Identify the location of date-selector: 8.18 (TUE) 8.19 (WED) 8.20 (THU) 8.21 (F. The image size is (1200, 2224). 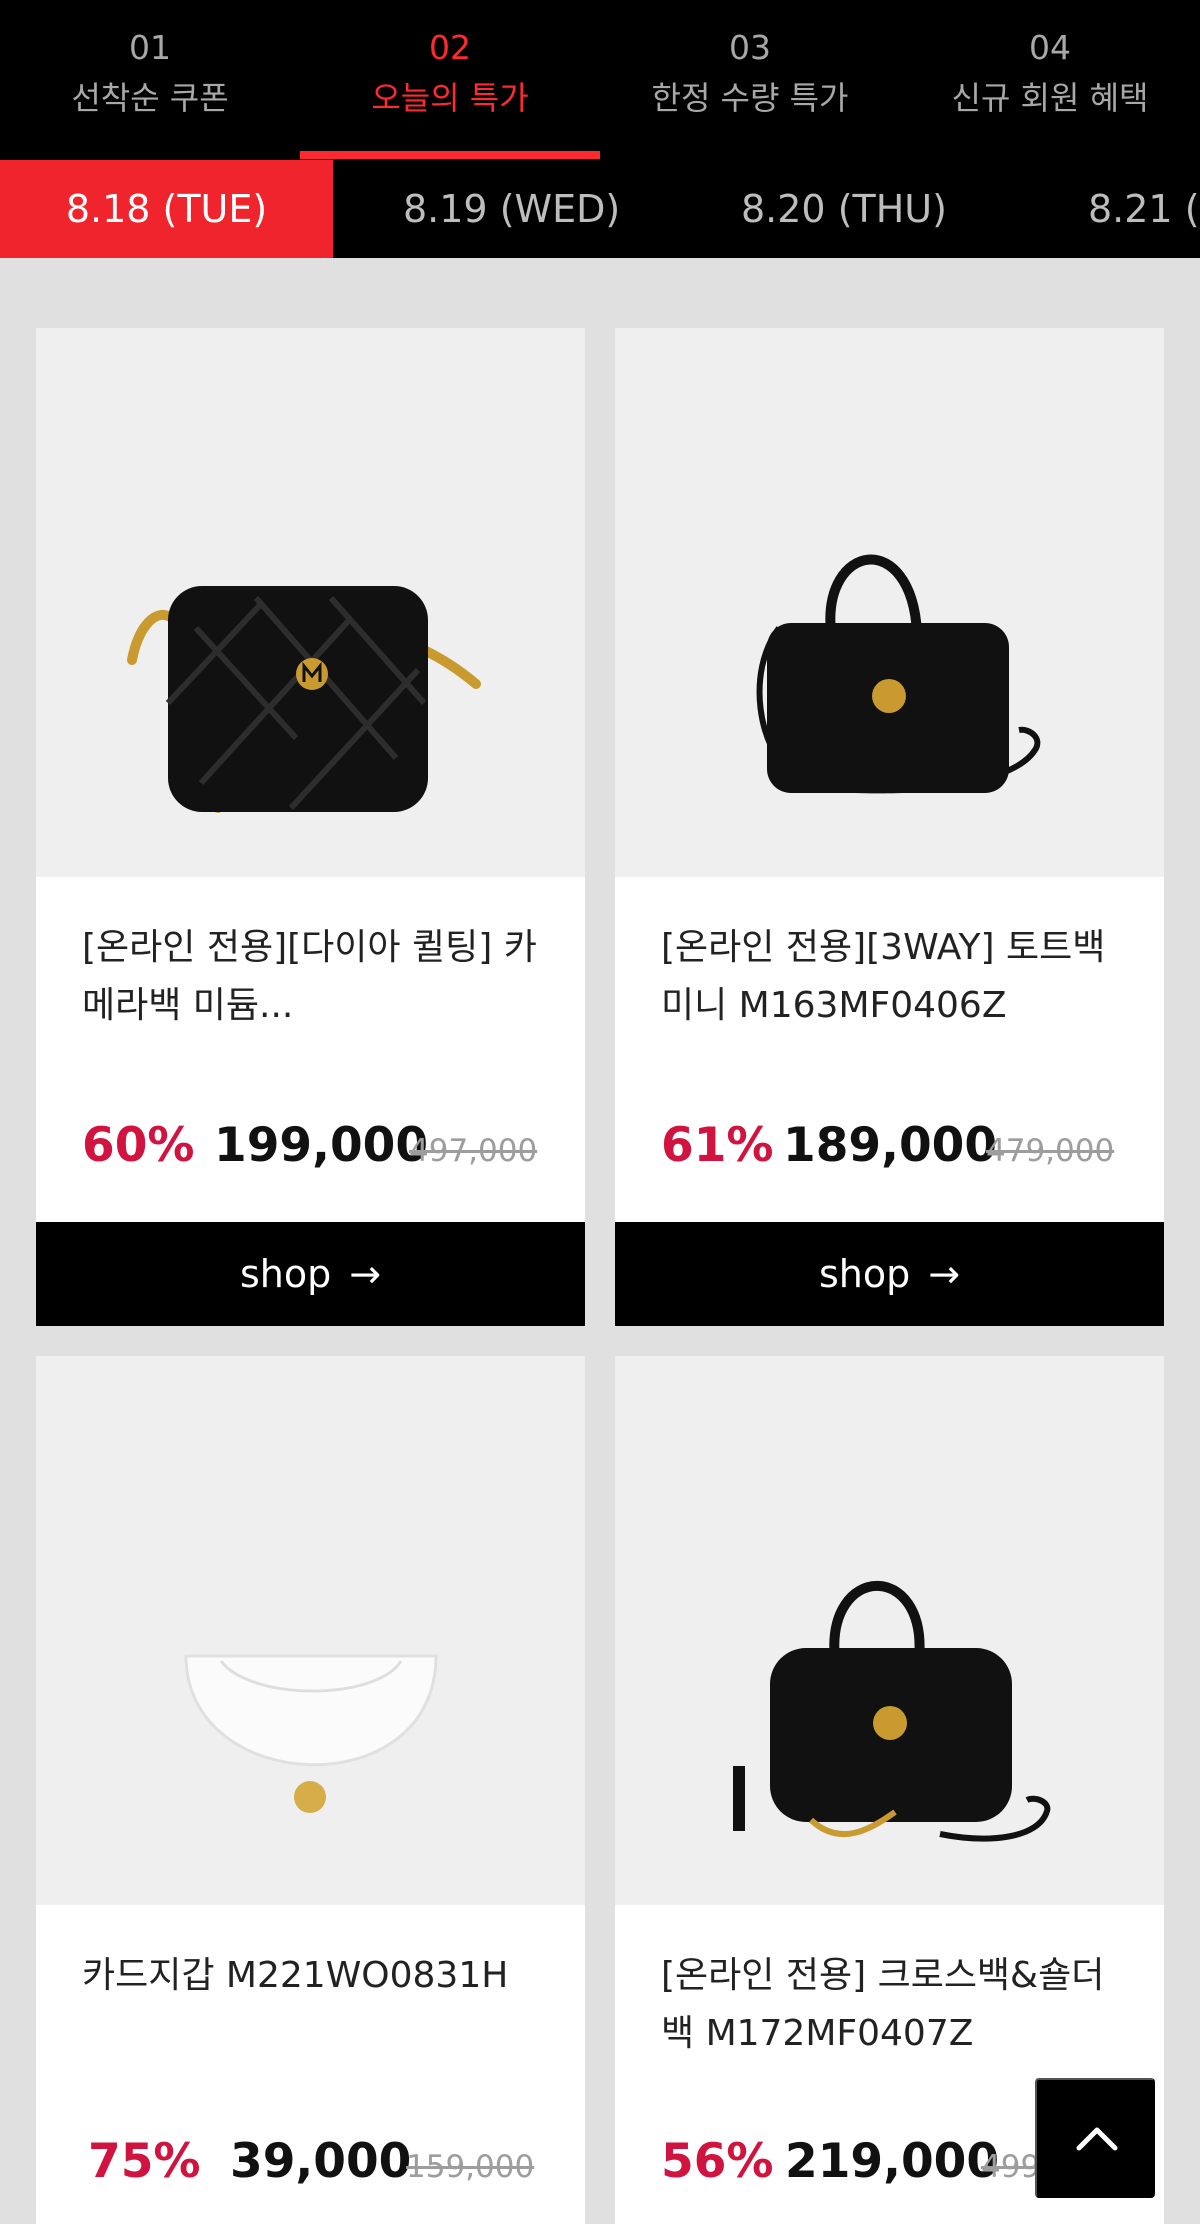
(600, 209).